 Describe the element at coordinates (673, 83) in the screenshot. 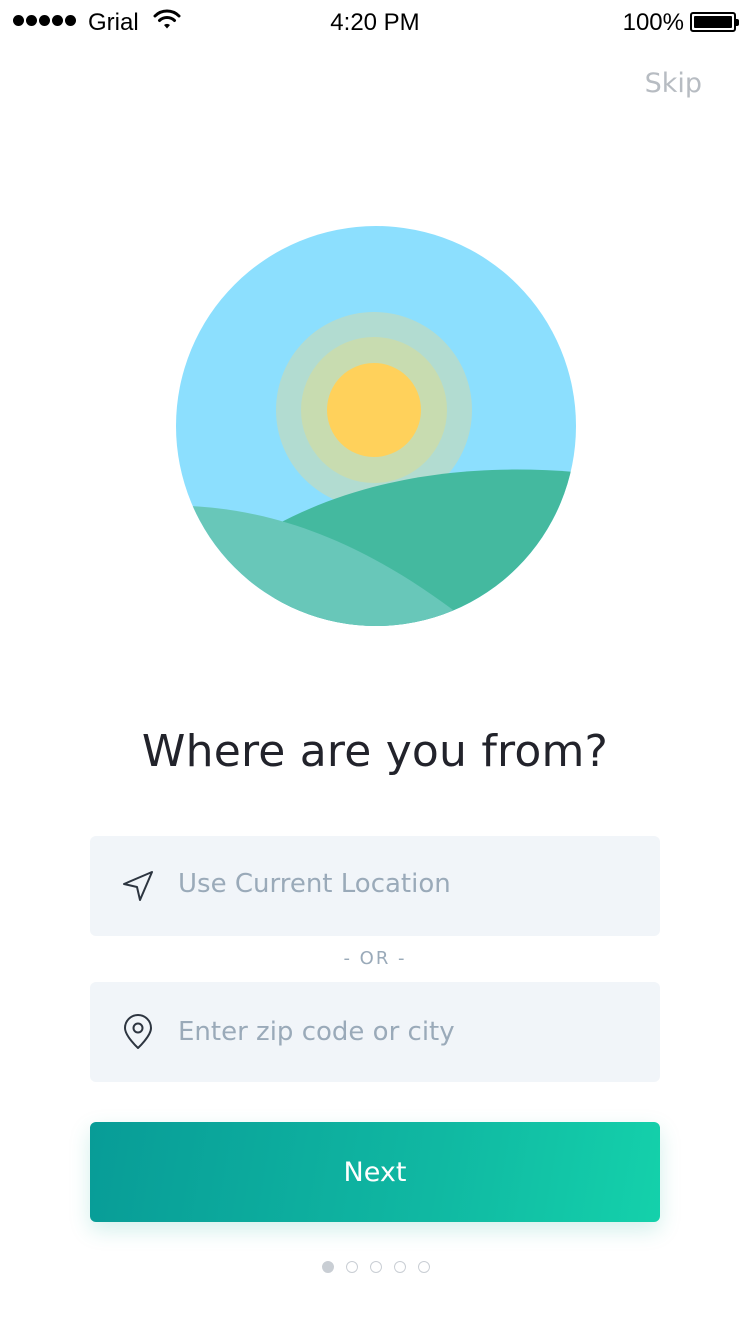

I see `skip-button: Skip` at that location.